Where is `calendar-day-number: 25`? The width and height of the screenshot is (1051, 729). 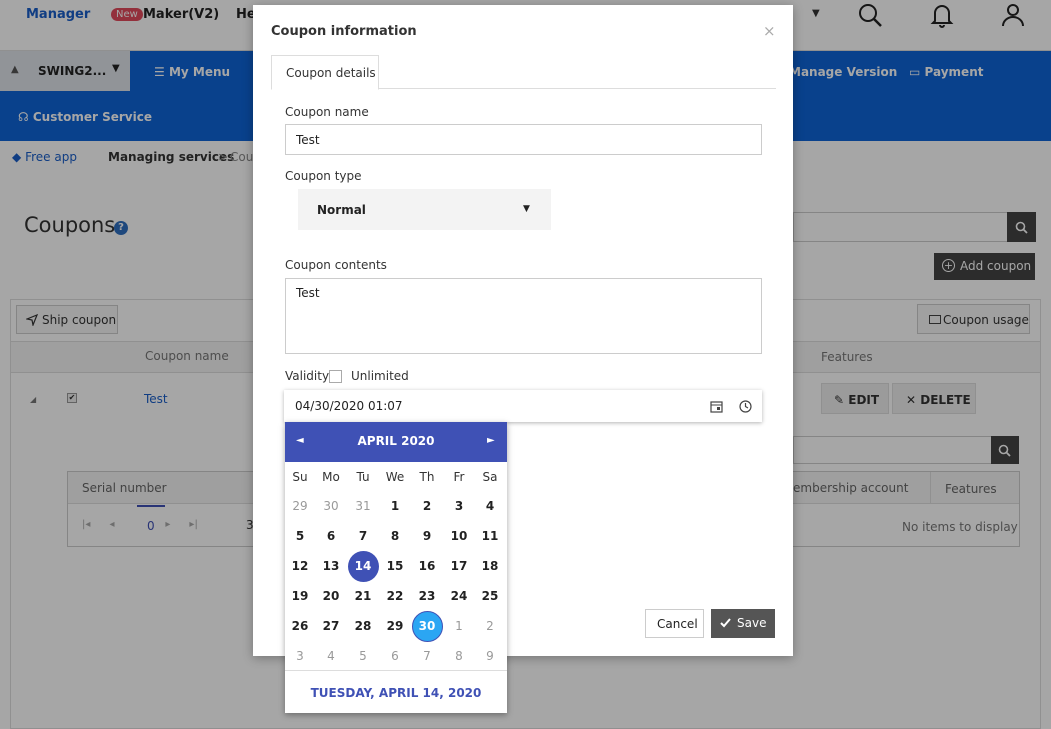
calendar-day-number: 25 is located at coordinates (490, 596).